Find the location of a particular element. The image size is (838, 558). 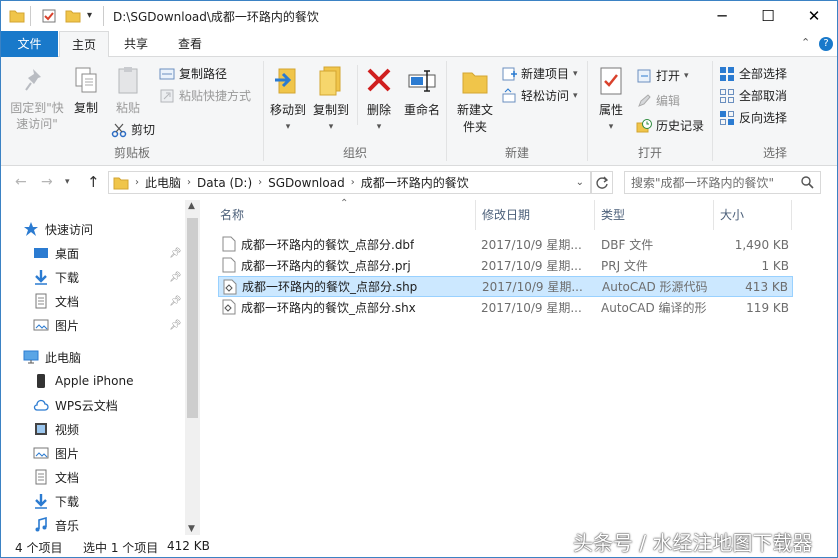

maximize-button: ☐ is located at coordinates (768, 16).